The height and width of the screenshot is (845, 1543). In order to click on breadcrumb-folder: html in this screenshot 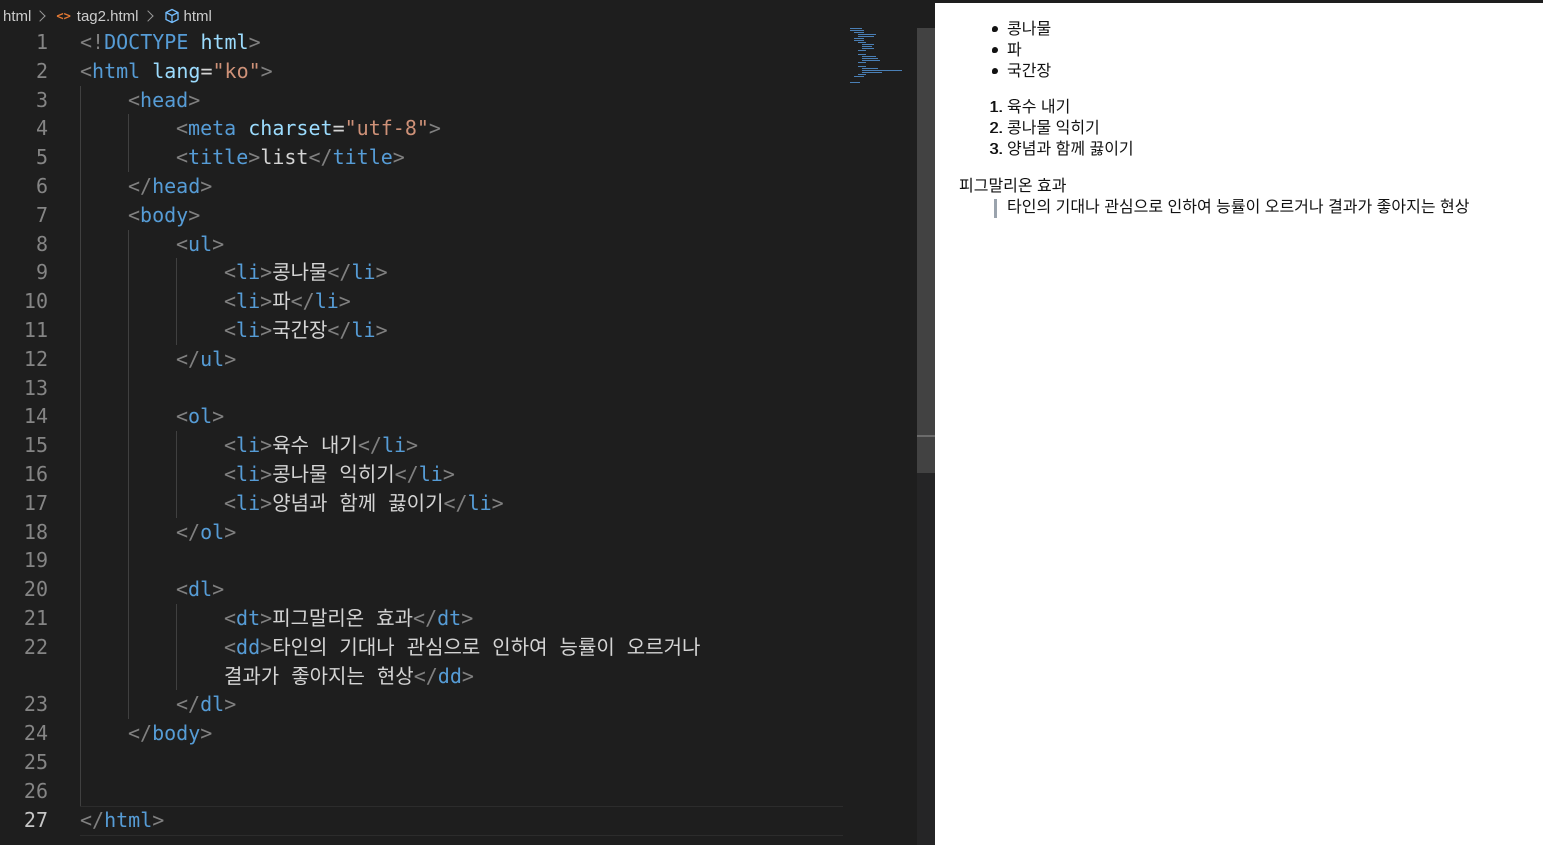, I will do `click(17, 16)`.